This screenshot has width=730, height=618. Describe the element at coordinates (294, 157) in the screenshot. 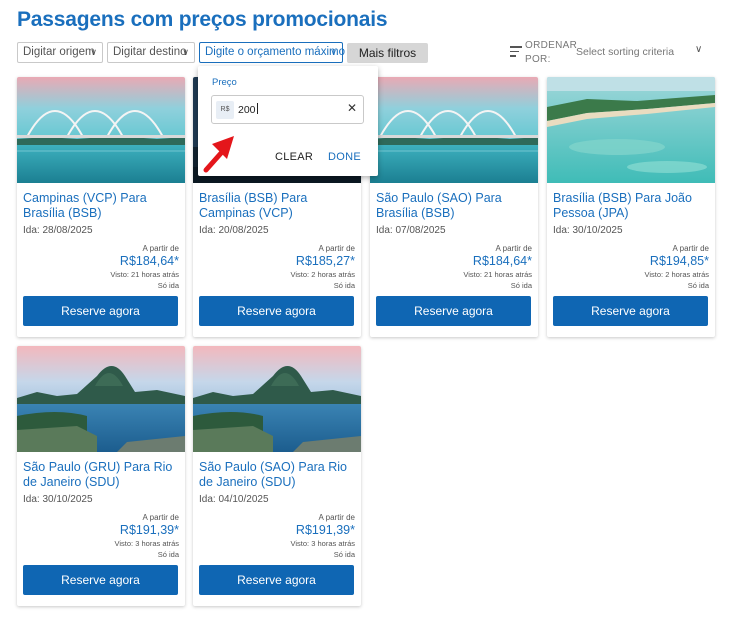

I see `clear-button: CLEAR` at that location.